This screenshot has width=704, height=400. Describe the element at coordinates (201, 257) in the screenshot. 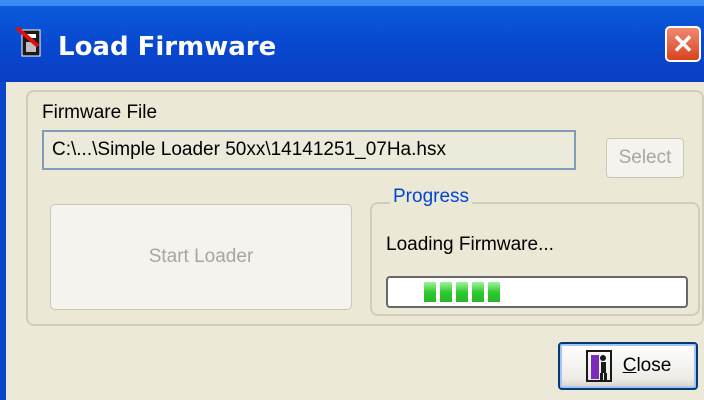

I see `start-loader-button: Start Loader` at that location.